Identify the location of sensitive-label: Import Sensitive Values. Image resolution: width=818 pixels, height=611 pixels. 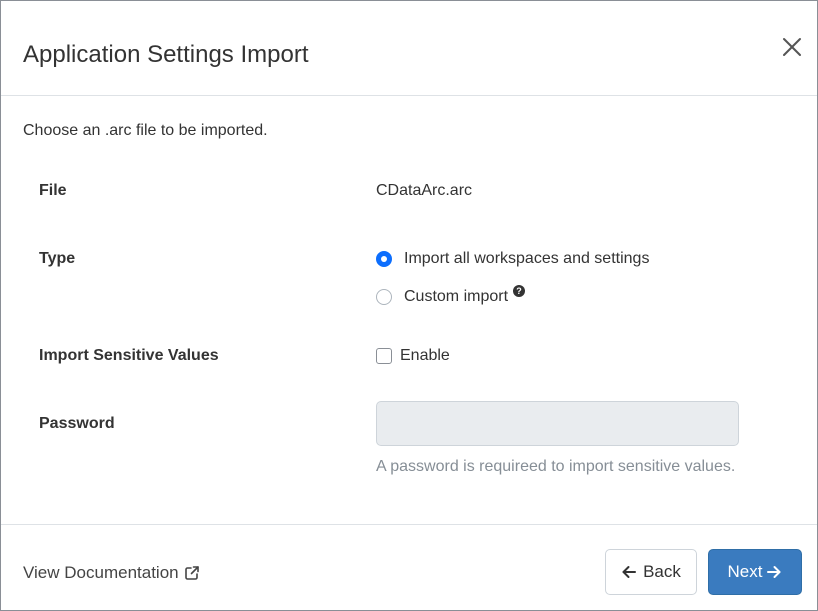
(129, 355).